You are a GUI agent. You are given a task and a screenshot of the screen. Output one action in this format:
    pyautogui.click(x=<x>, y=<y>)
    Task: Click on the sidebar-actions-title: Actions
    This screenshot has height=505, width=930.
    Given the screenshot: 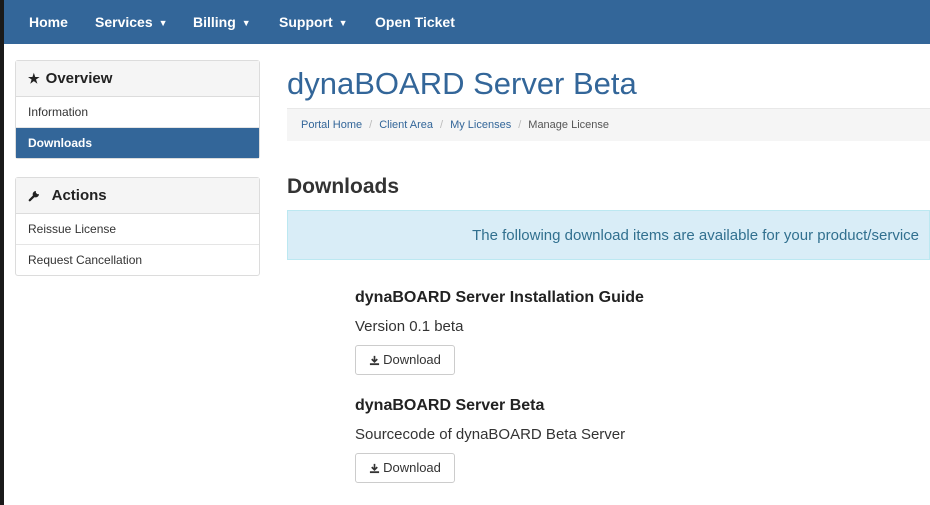 What is the action you would take?
    pyautogui.click(x=79, y=195)
    